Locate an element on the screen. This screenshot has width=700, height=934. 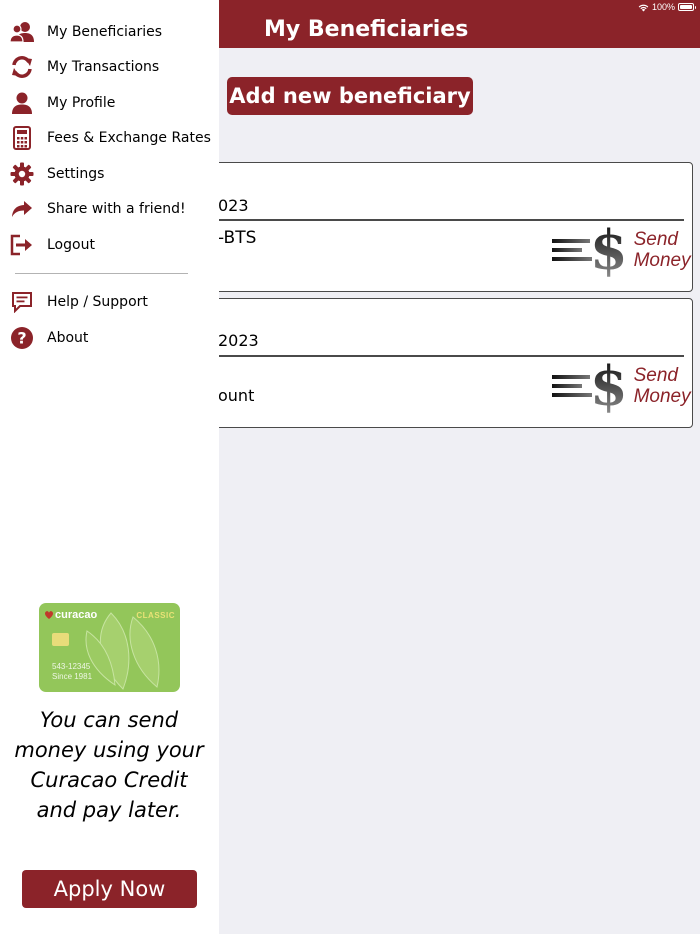
battery-percent: 100% is located at coordinates (663, 7).